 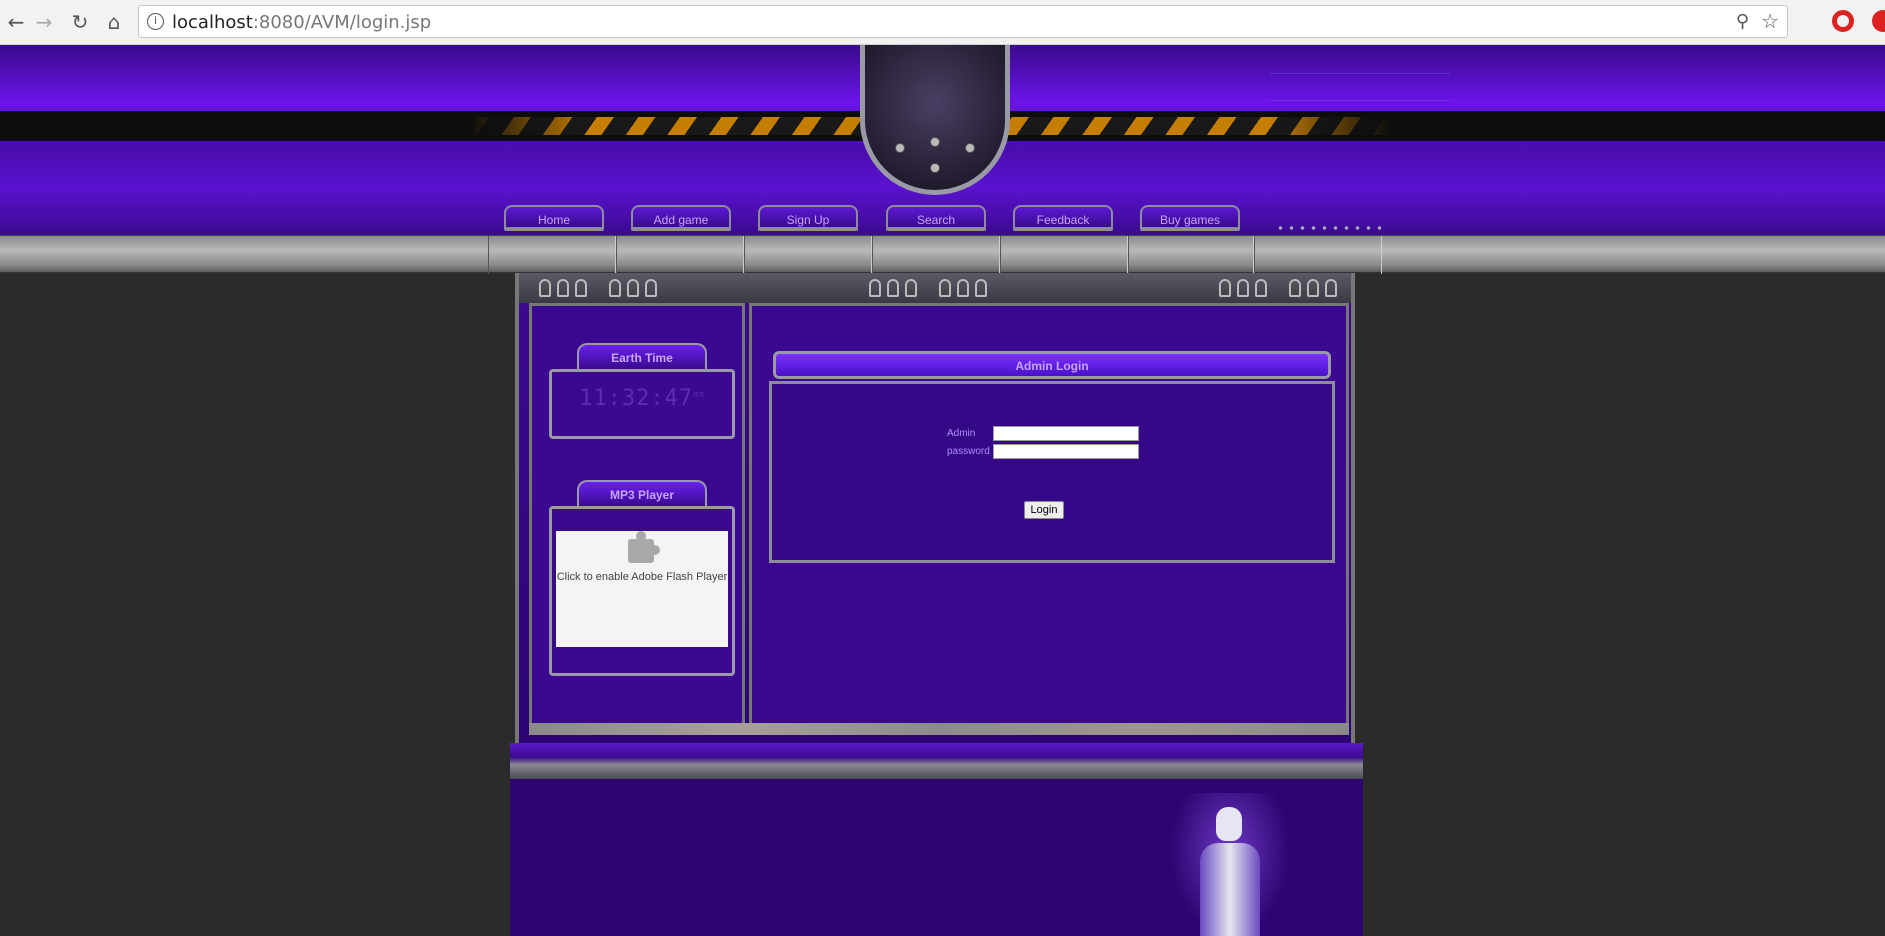 What do you see at coordinates (342, 22) in the screenshot?
I see `url-path: :8080/AVM/login.jsp` at bounding box center [342, 22].